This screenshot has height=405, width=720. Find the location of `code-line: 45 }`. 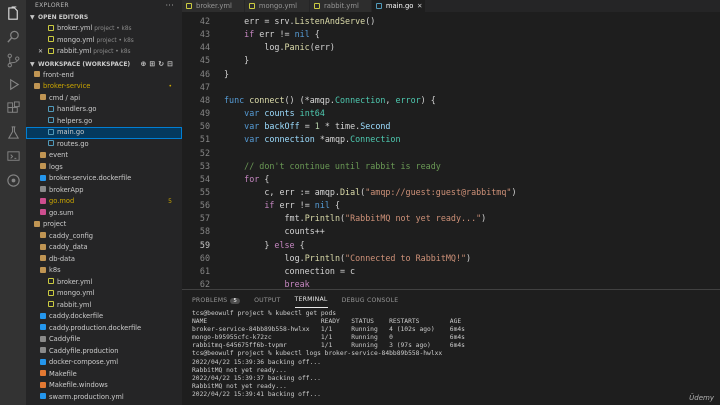

code-line: 45 } is located at coordinates (451, 60).